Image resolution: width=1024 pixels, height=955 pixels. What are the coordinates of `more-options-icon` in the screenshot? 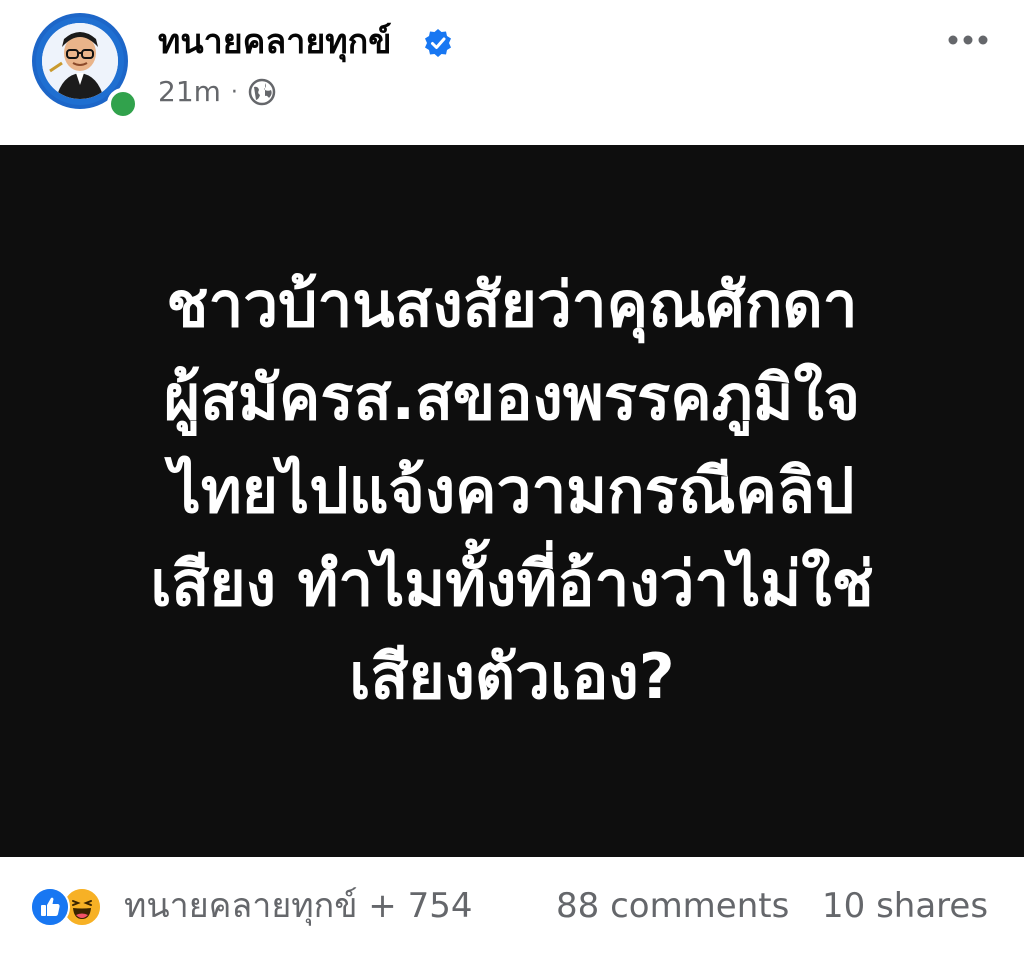 It's located at (968, 40).